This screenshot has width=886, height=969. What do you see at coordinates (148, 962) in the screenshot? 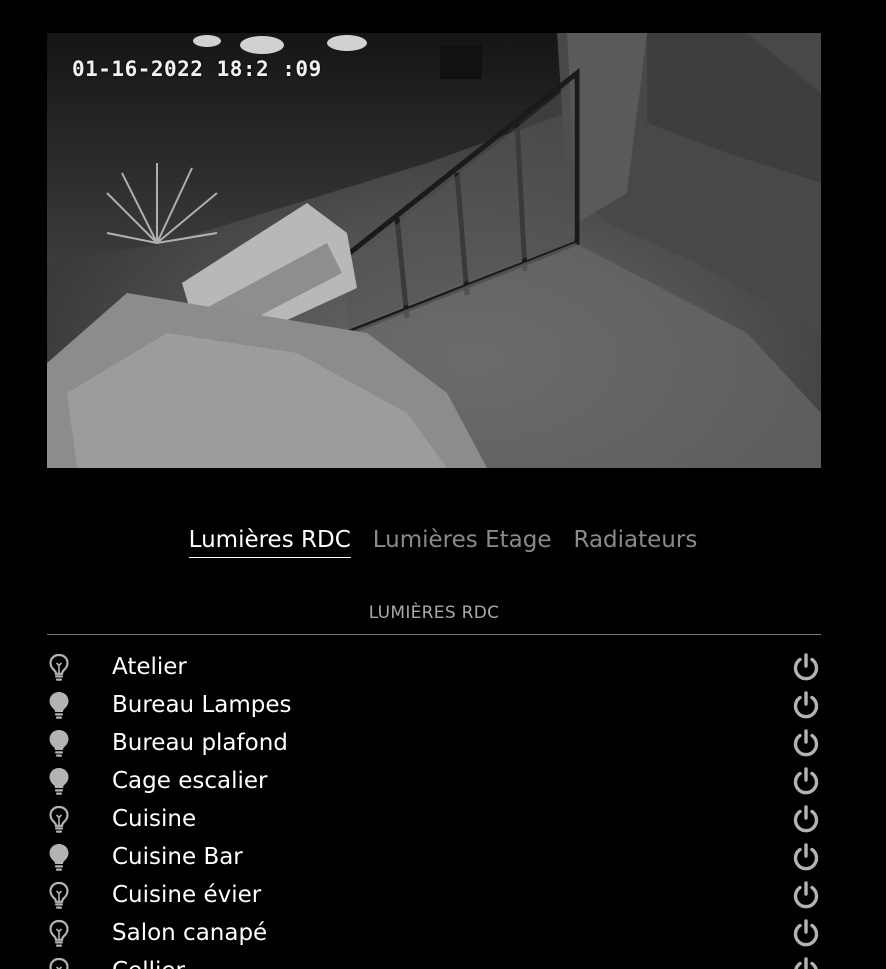
I see `device-name: Cellier` at bounding box center [148, 962].